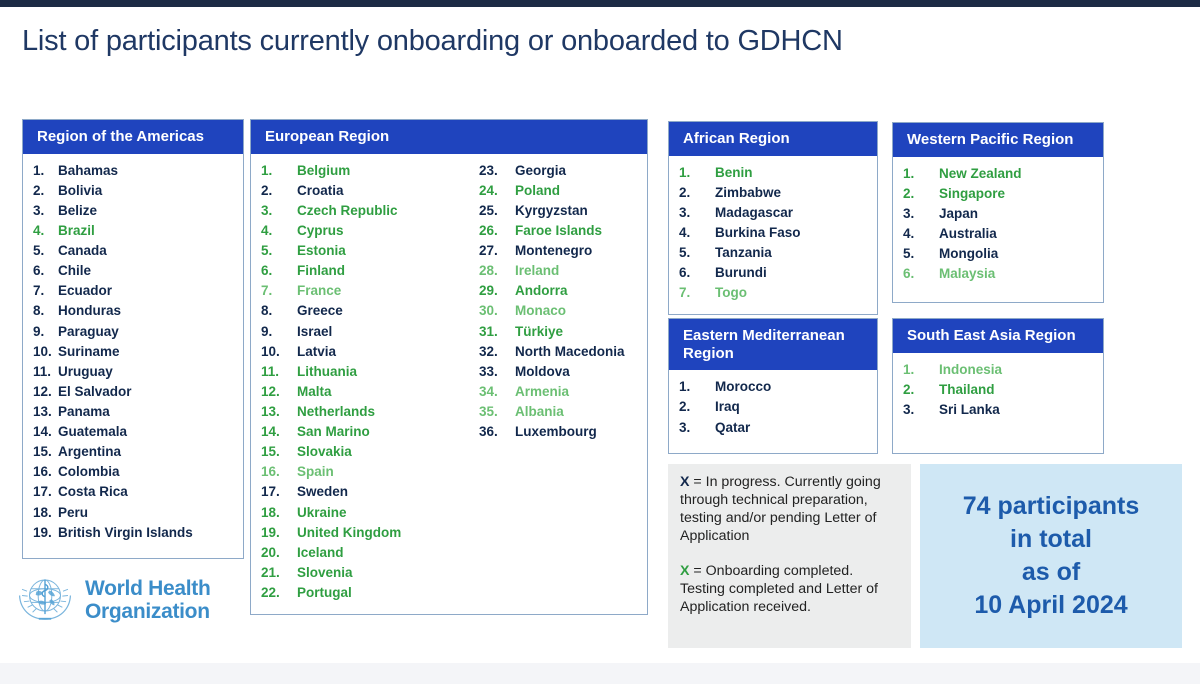  I want to click on list-item-label: Togo, so click(731, 293).